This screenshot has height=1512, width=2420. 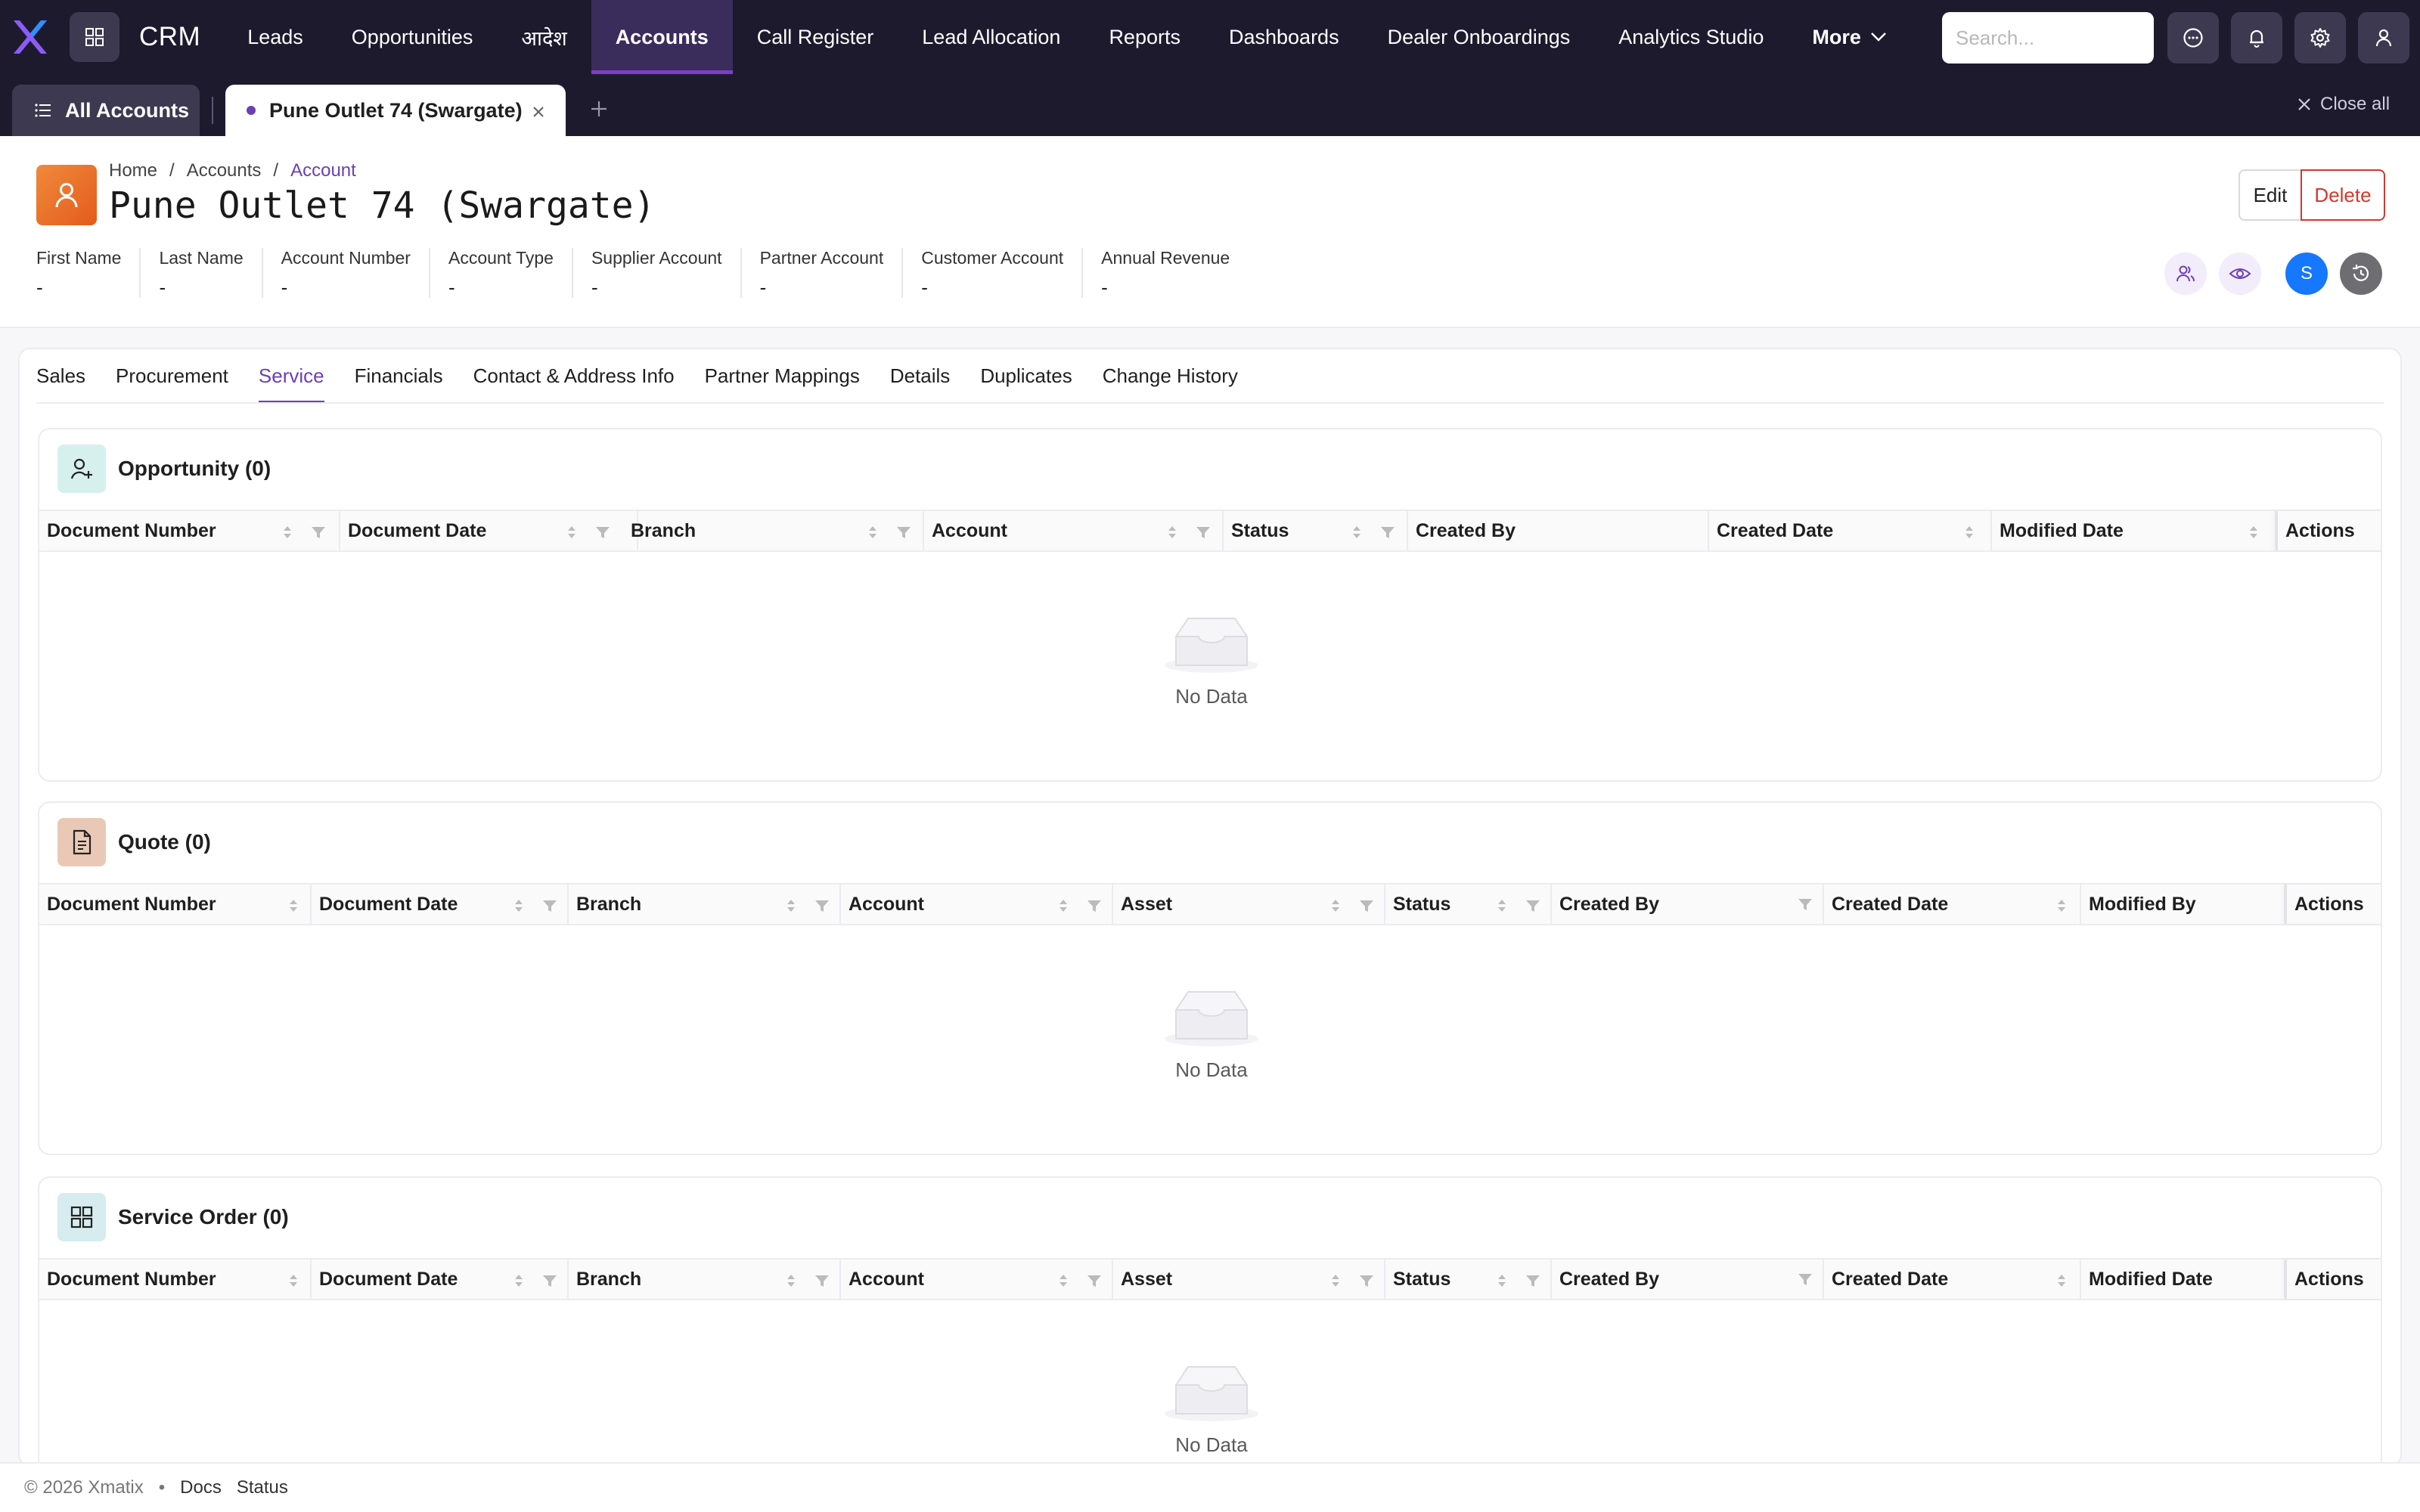 I want to click on close-all-button: Close all, so click(x=2343, y=105).